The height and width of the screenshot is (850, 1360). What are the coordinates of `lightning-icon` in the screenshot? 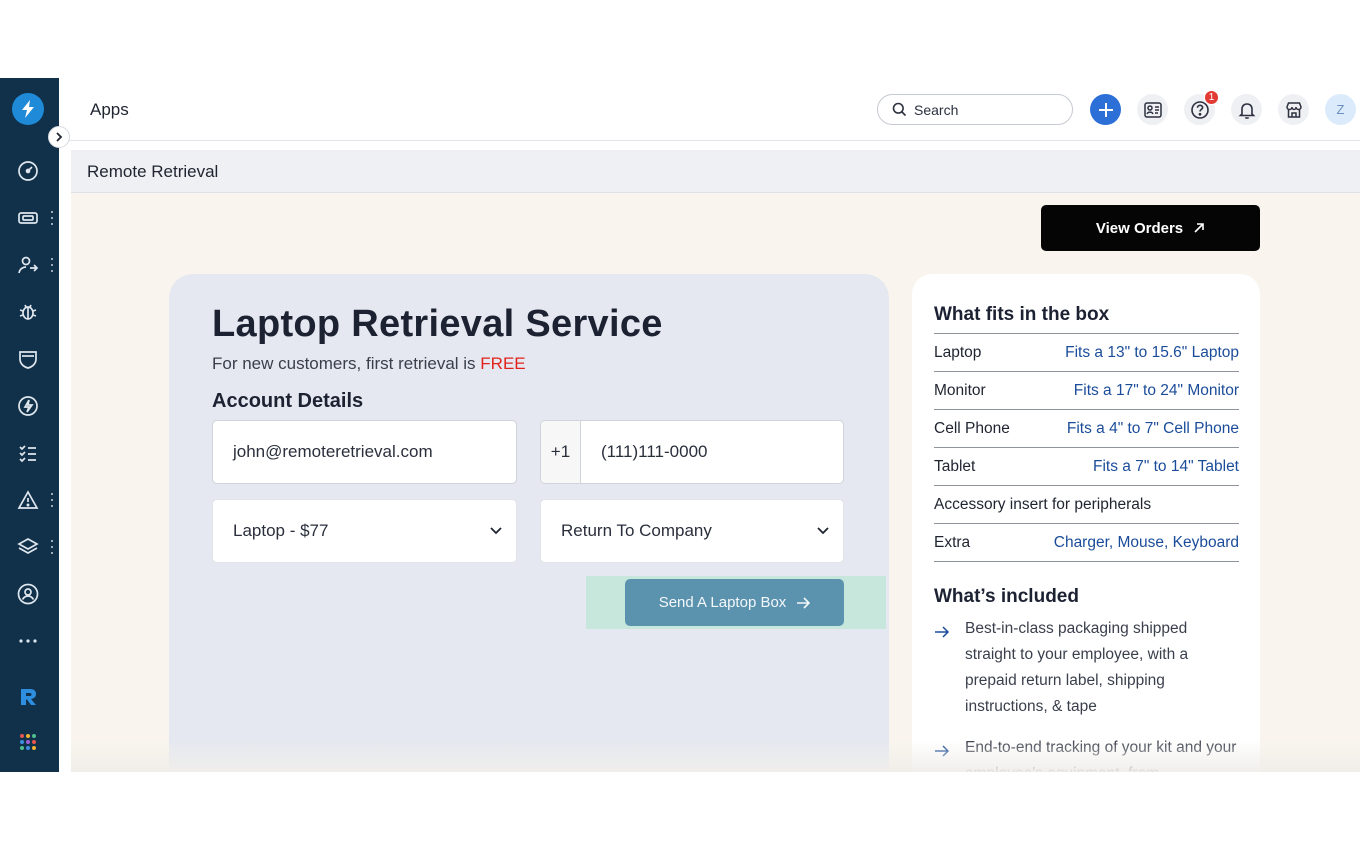 It's located at (28, 406).